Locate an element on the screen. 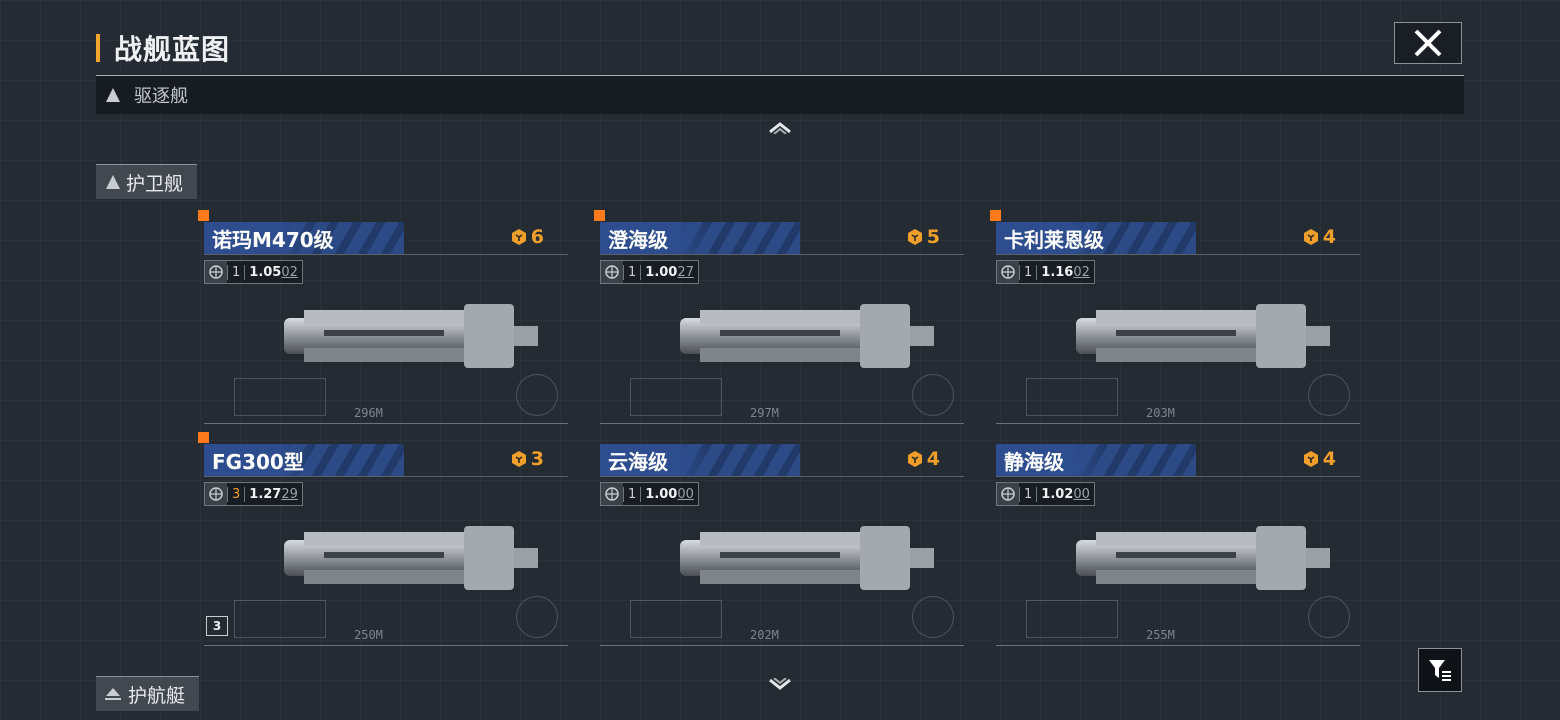  ship-name: FG300型 is located at coordinates (258, 462).